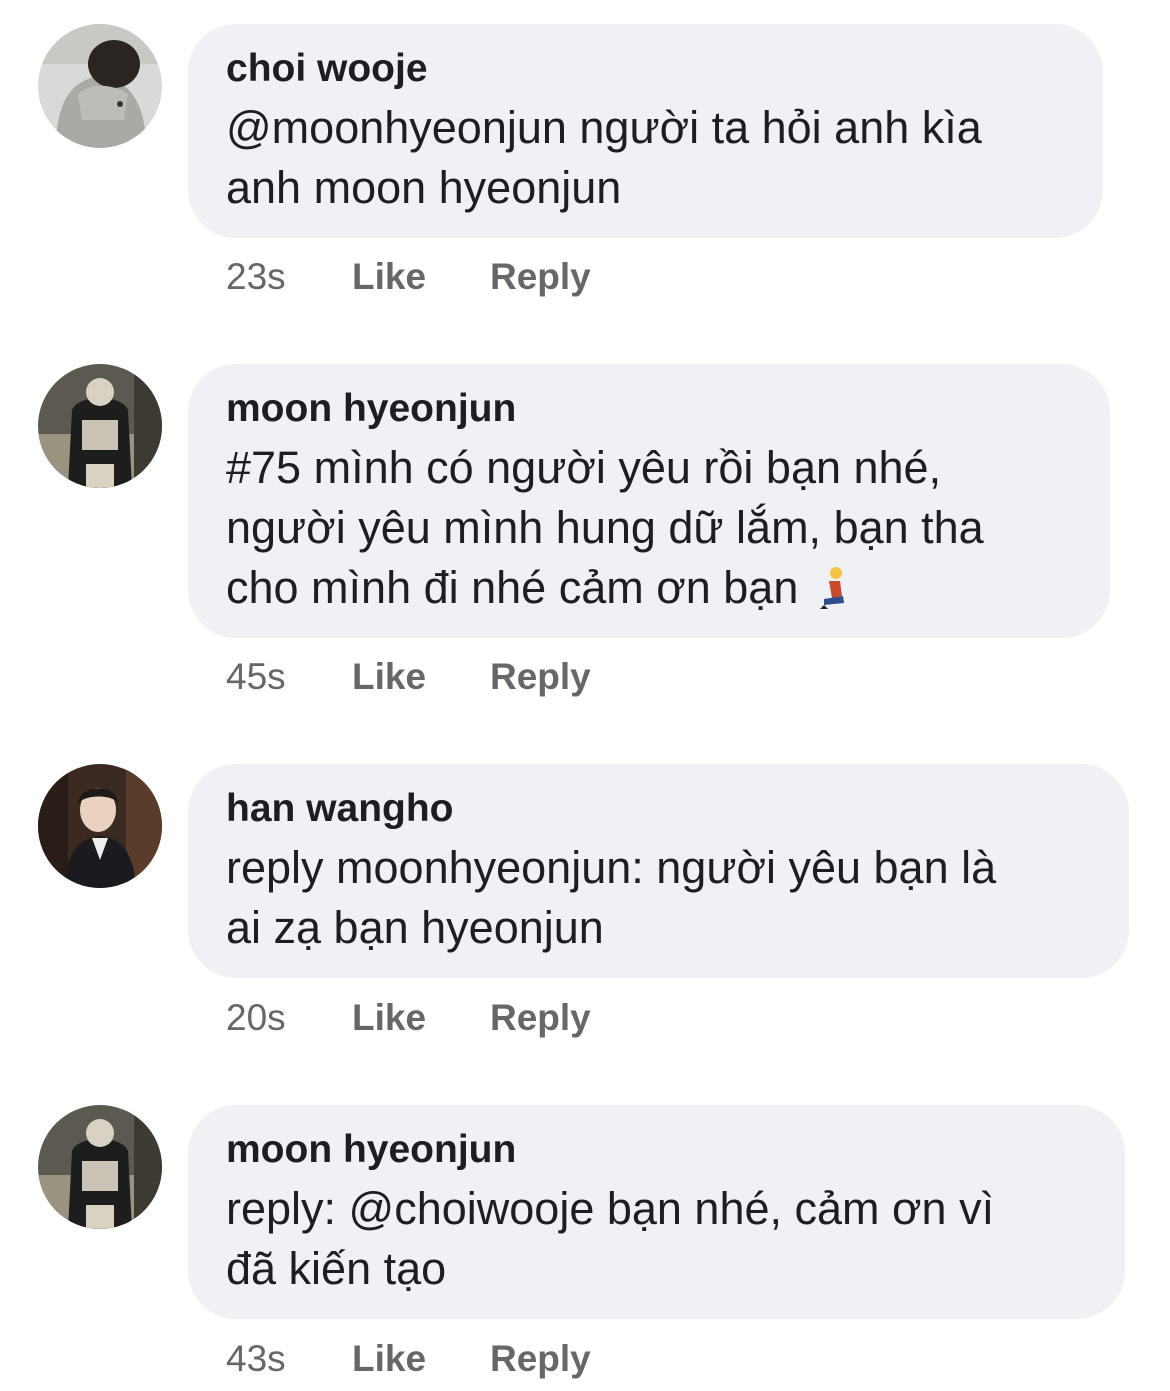 This screenshot has width=1170, height=1391. Describe the element at coordinates (657, 809) in the screenshot. I see `comment-author: han wangho` at that location.